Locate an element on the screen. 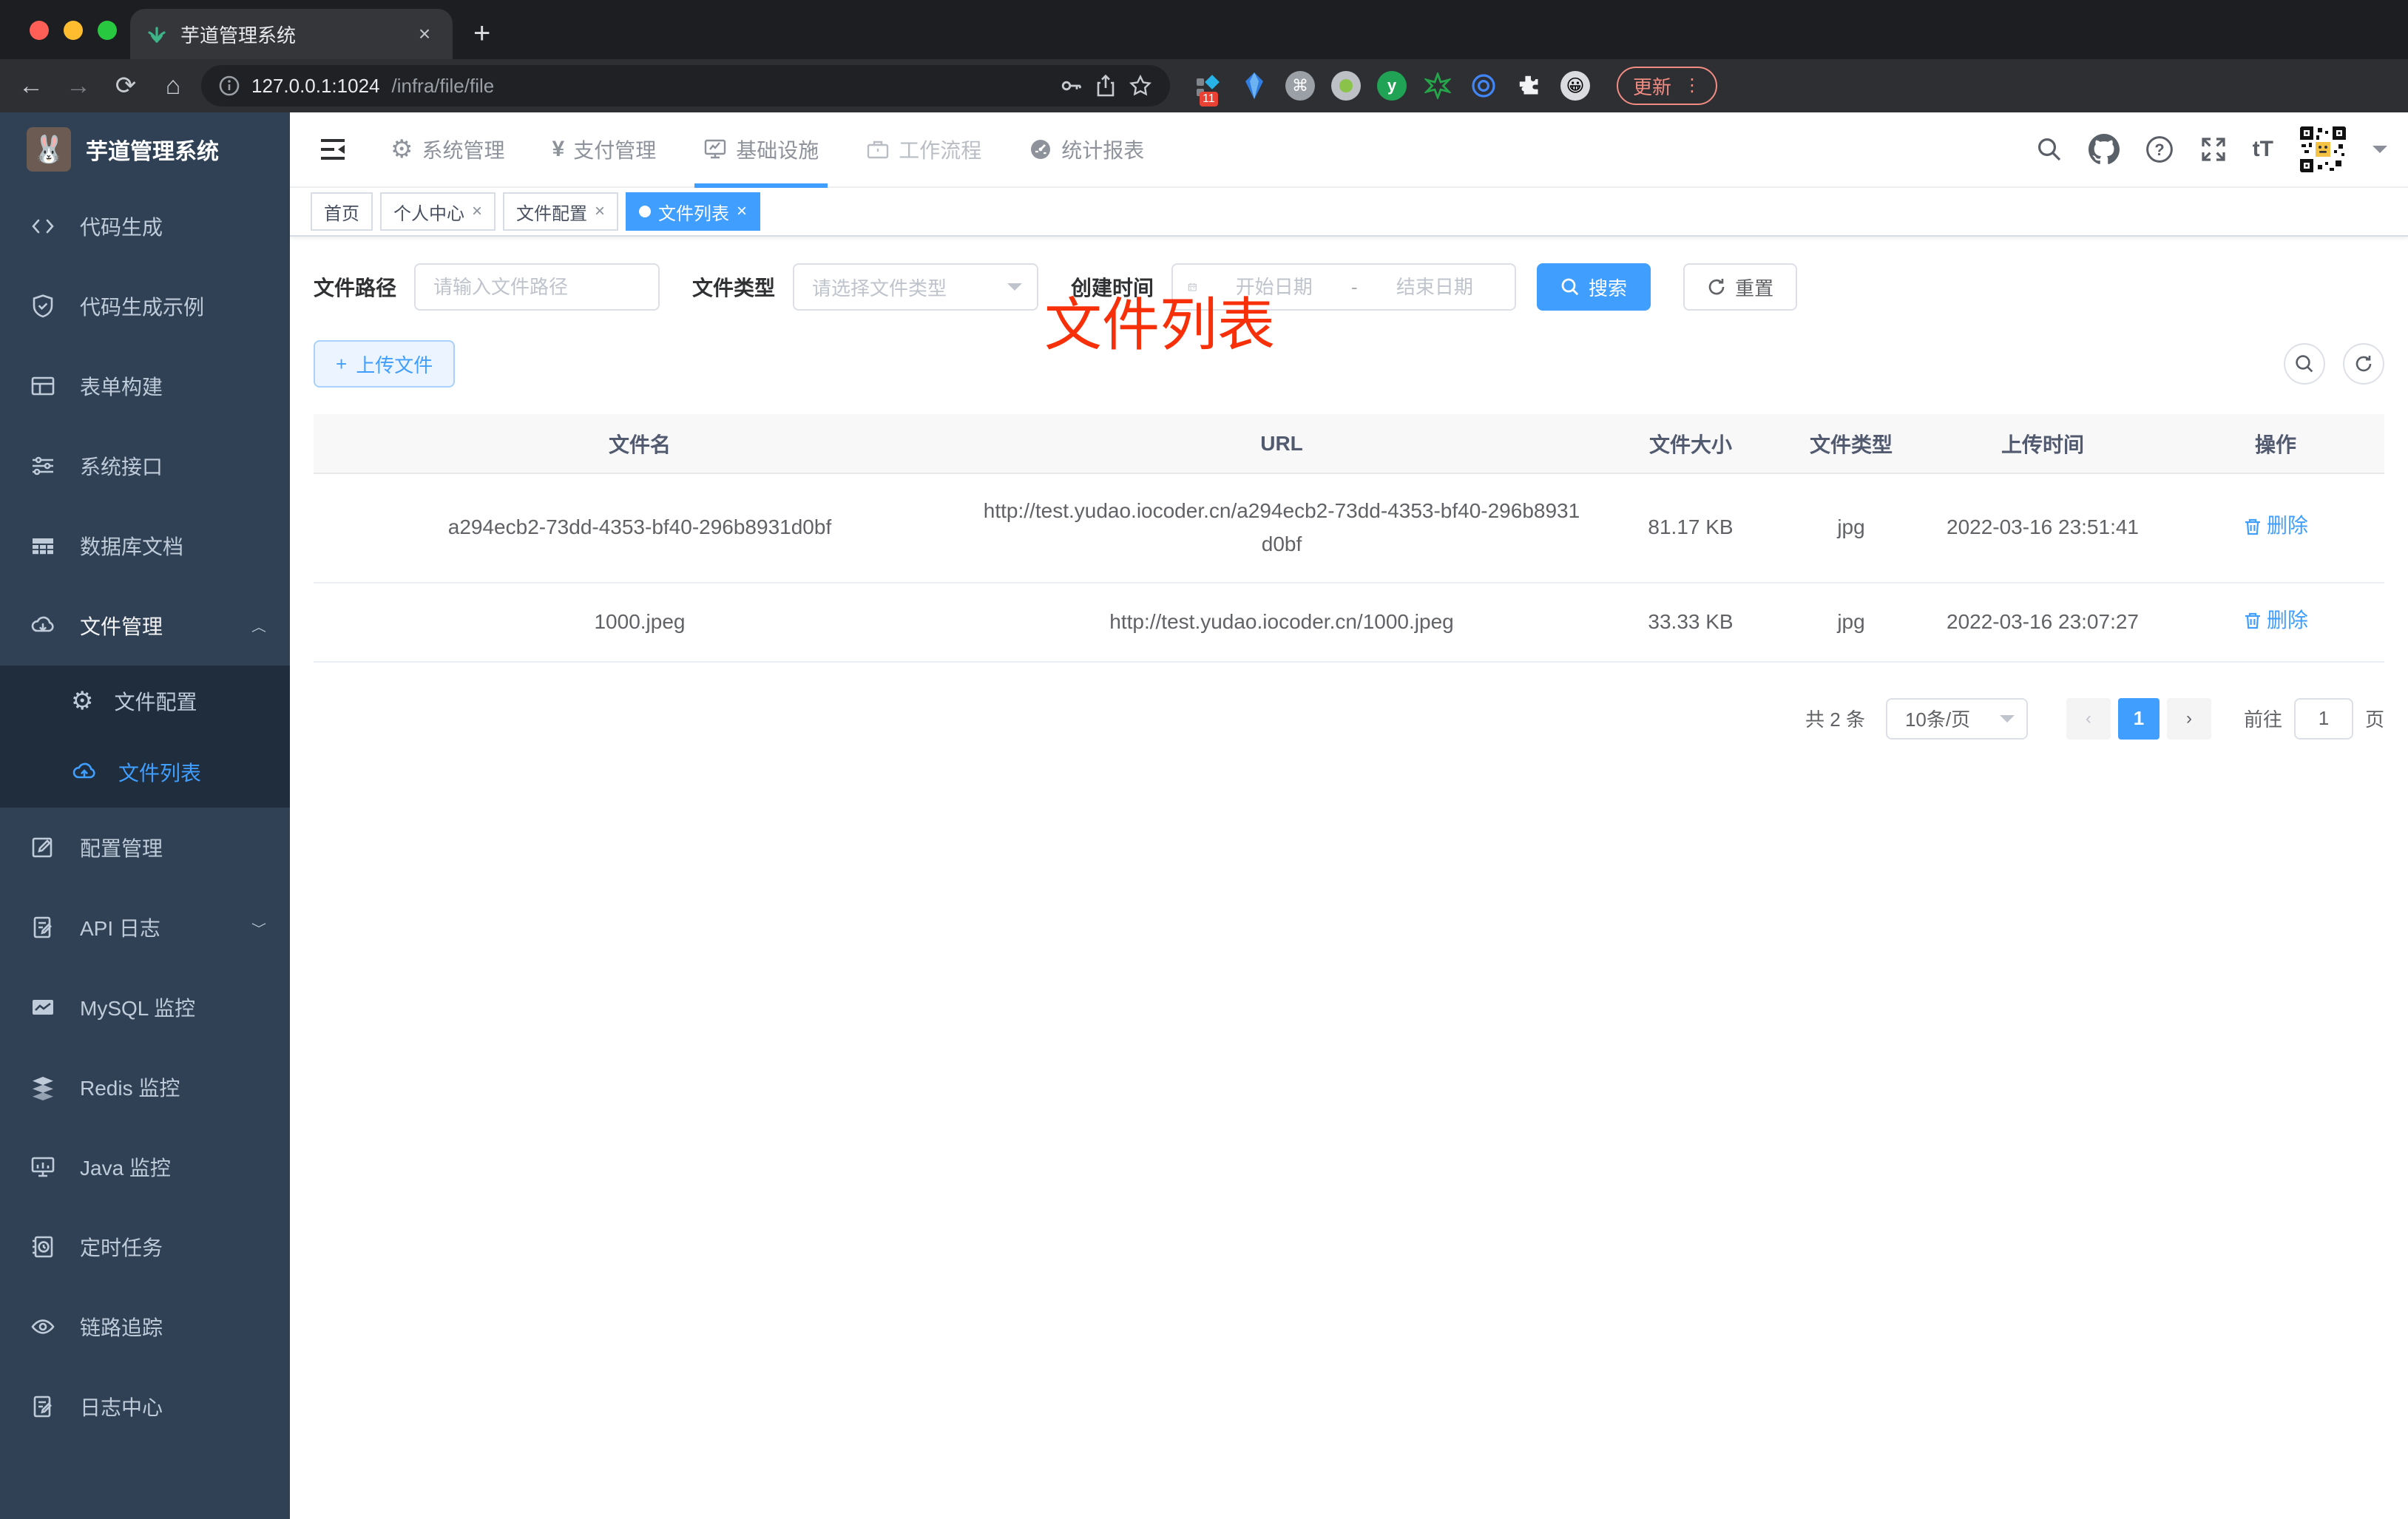 This screenshot has width=2408, height=1519. header-tools: ? tT is located at coordinates (2211, 149).